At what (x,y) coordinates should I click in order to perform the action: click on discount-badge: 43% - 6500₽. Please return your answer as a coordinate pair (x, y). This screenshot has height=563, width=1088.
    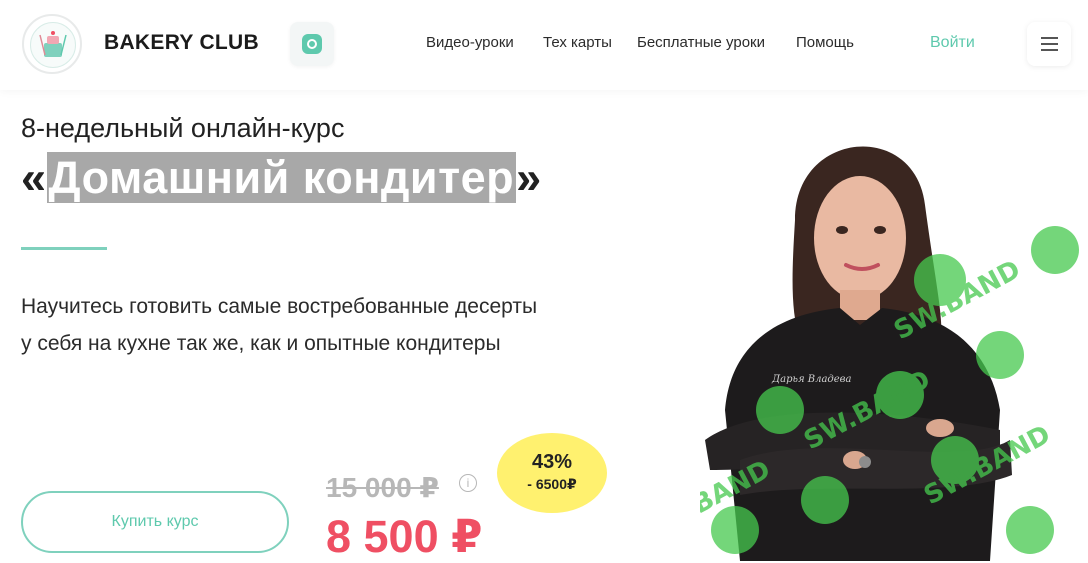
    Looking at the image, I should click on (552, 473).